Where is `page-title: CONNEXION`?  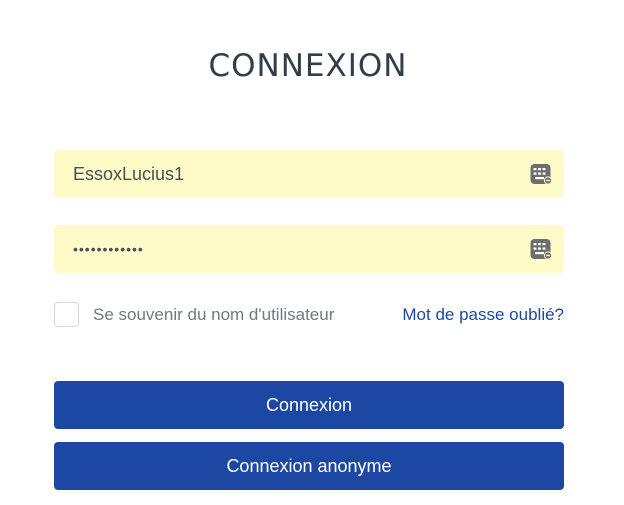
page-title: CONNEXION is located at coordinates (308, 66).